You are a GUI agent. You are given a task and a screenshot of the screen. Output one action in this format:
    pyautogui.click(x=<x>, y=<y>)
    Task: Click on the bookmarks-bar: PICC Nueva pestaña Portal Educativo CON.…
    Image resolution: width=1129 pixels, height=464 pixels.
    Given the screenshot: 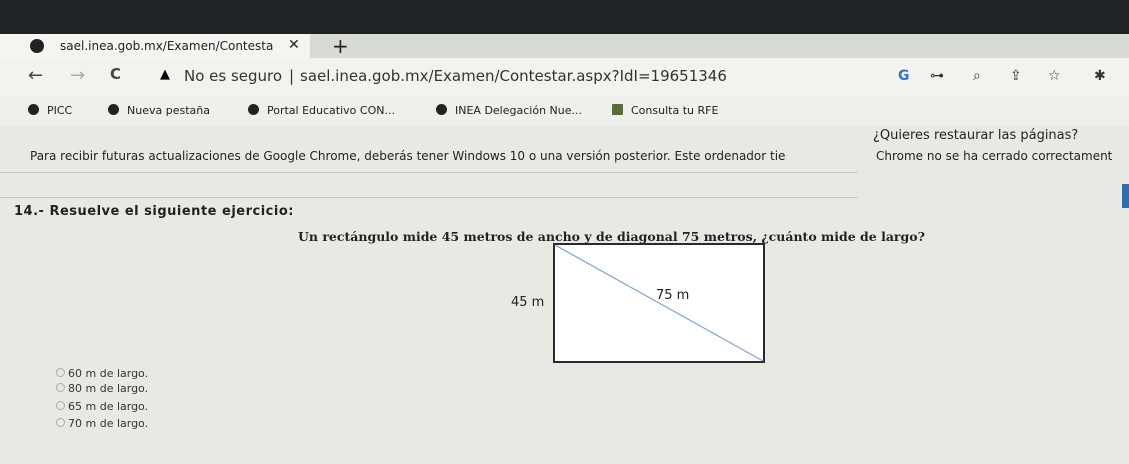 What is the action you would take?
    pyautogui.click(x=564, y=111)
    